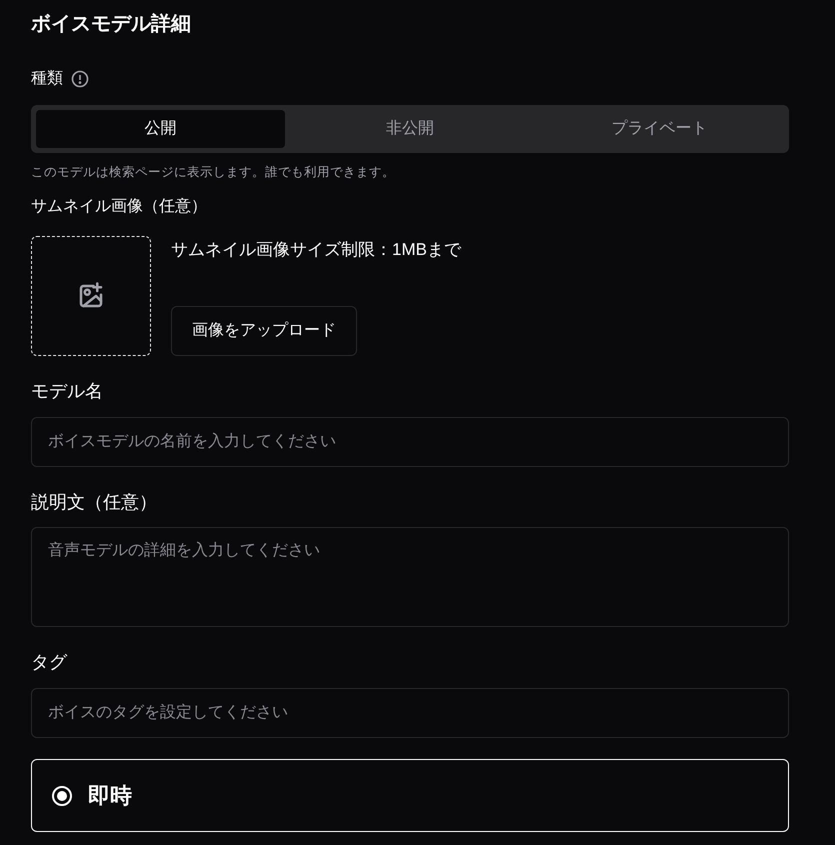  Describe the element at coordinates (410, 713) in the screenshot. I see `input-field: ボイスのタグを設定してください` at that location.